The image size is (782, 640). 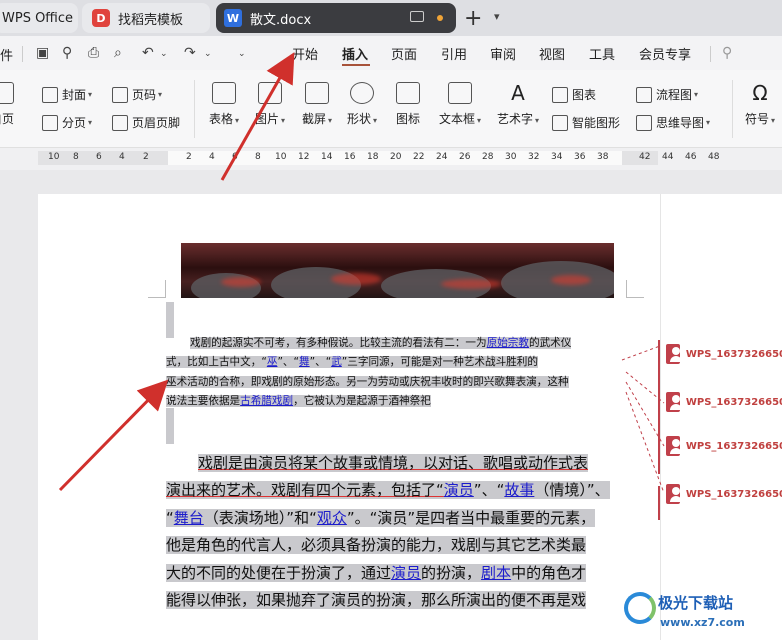 What do you see at coordinates (288, 362) in the screenshot?
I see `text-run: ”、“` at bounding box center [288, 362].